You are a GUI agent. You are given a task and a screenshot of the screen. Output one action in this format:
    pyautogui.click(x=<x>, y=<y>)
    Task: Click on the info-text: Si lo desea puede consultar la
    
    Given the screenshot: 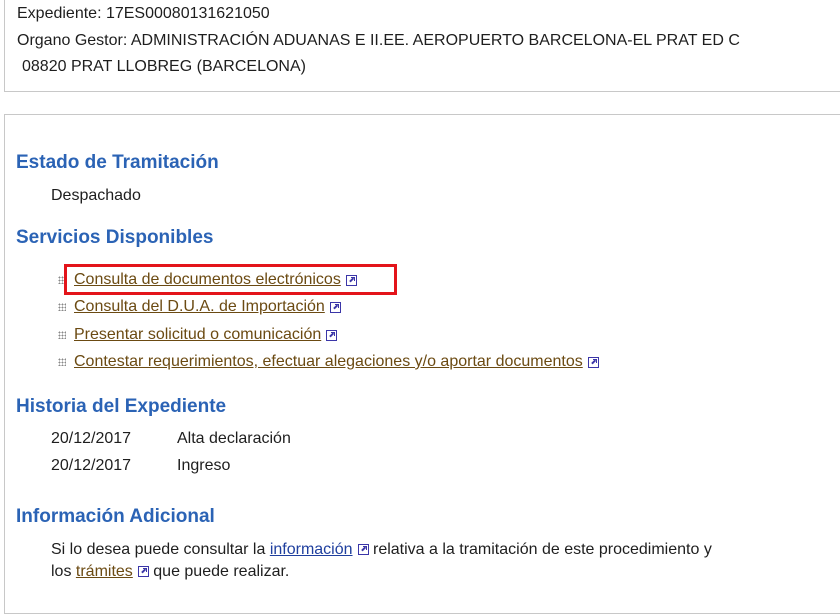 What is the action you would take?
    pyautogui.click(x=158, y=549)
    